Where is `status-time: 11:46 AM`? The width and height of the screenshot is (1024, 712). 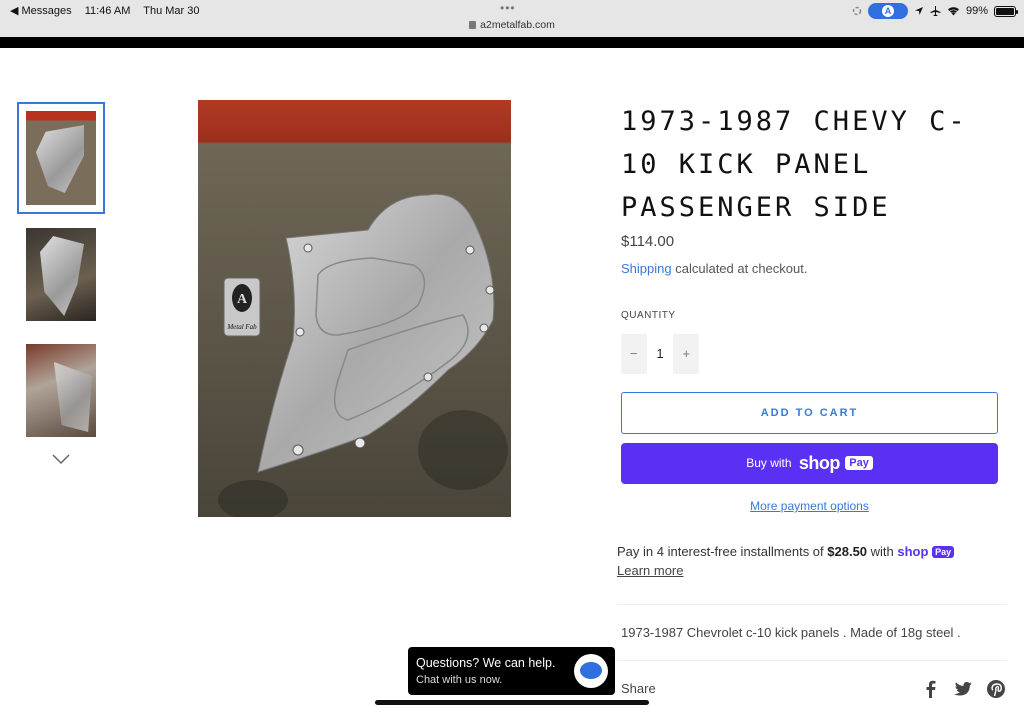 status-time: 11:46 AM is located at coordinates (107, 11).